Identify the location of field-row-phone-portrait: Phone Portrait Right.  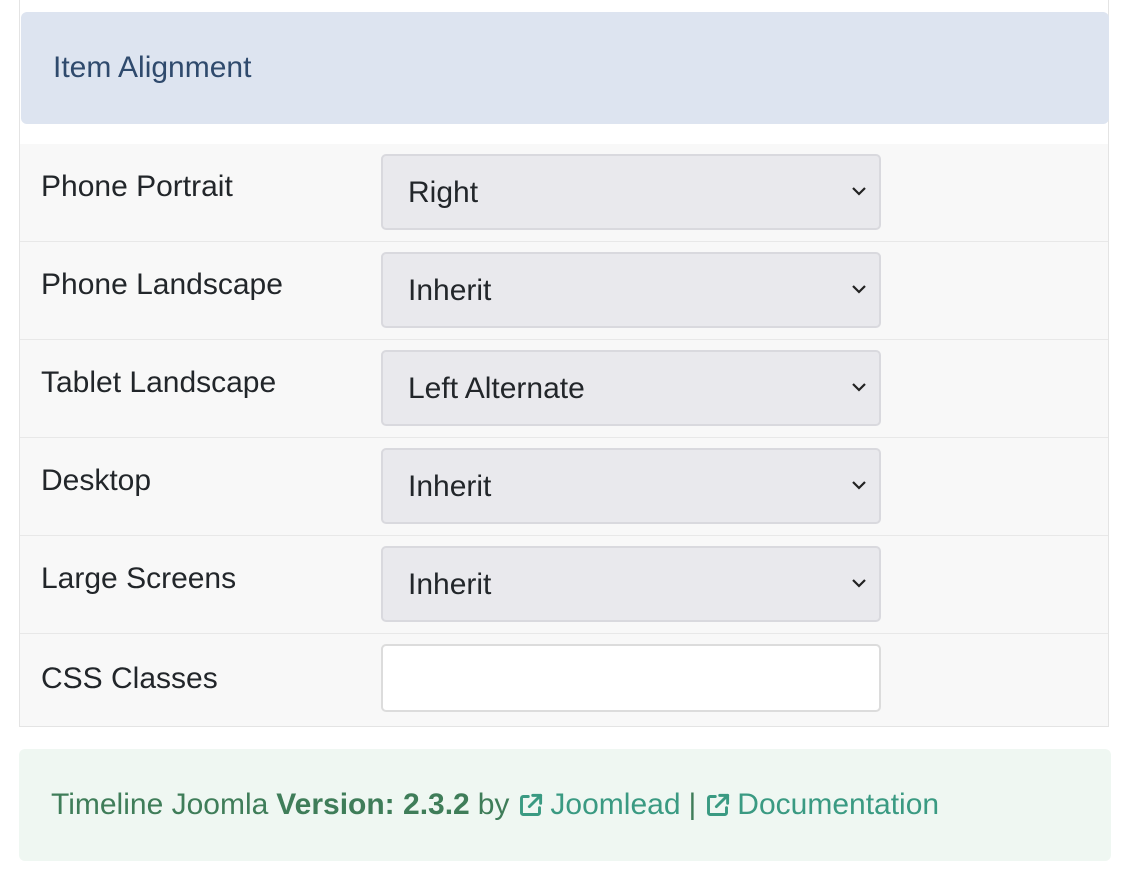
(564, 193).